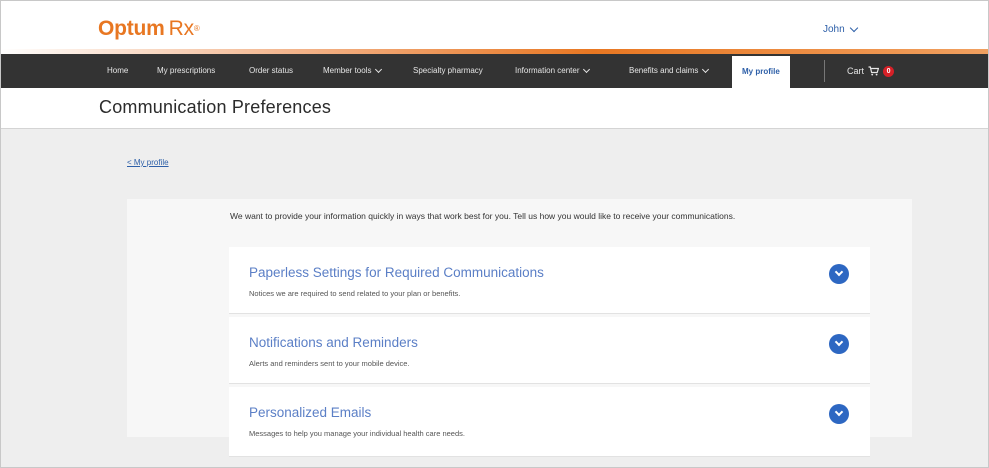 The height and width of the screenshot is (468, 989). Describe the element at coordinates (834, 29) in the screenshot. I see `user-name: John` at that location.